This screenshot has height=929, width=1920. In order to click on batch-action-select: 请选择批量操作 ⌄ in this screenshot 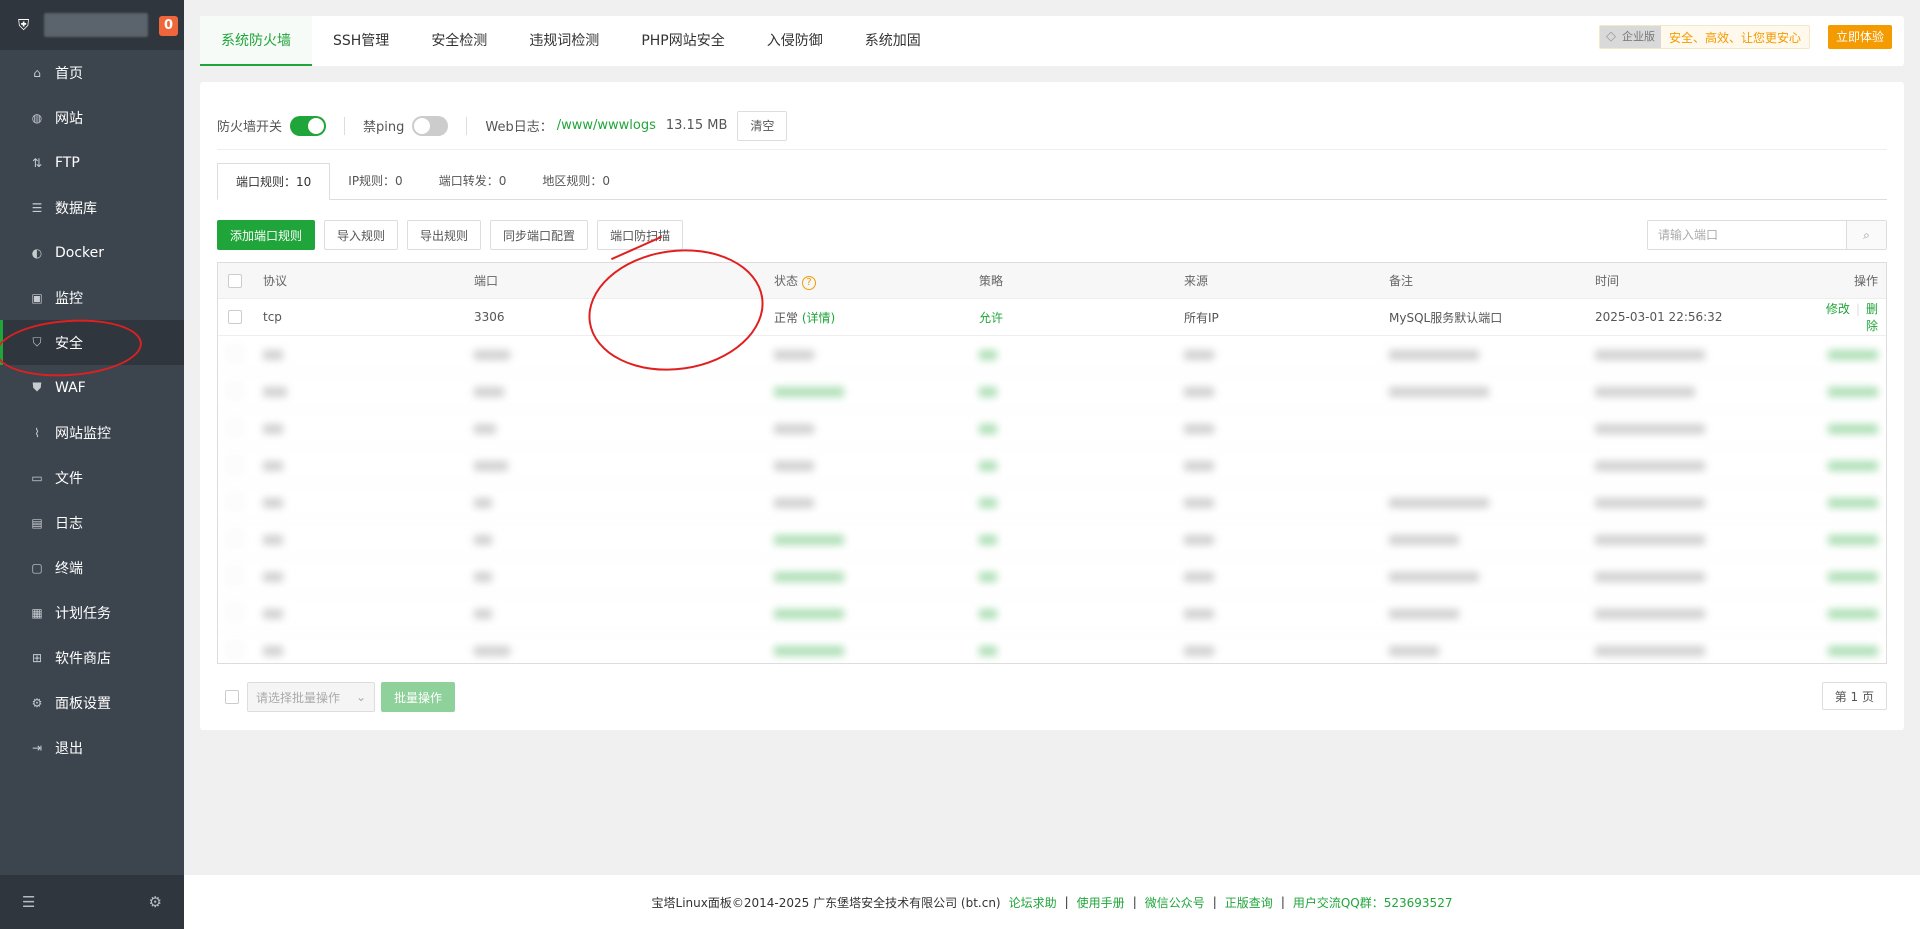, I will do `click(311, 697)`.